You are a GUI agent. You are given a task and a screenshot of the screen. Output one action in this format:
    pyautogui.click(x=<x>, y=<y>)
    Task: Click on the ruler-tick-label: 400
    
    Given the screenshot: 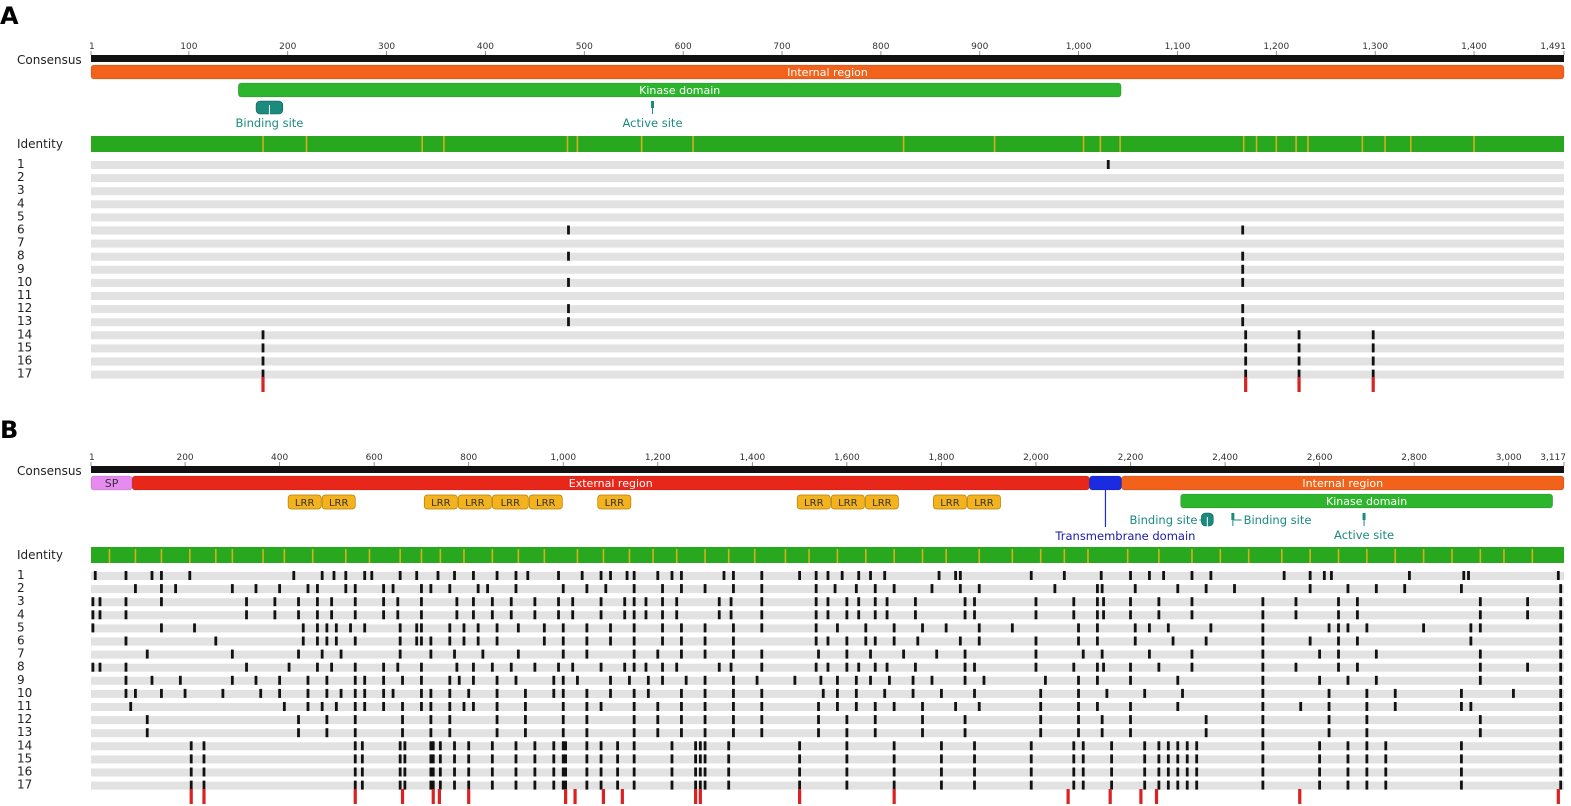 What is the action you would take?
    pyautogui.click(x=485, y=47)
    